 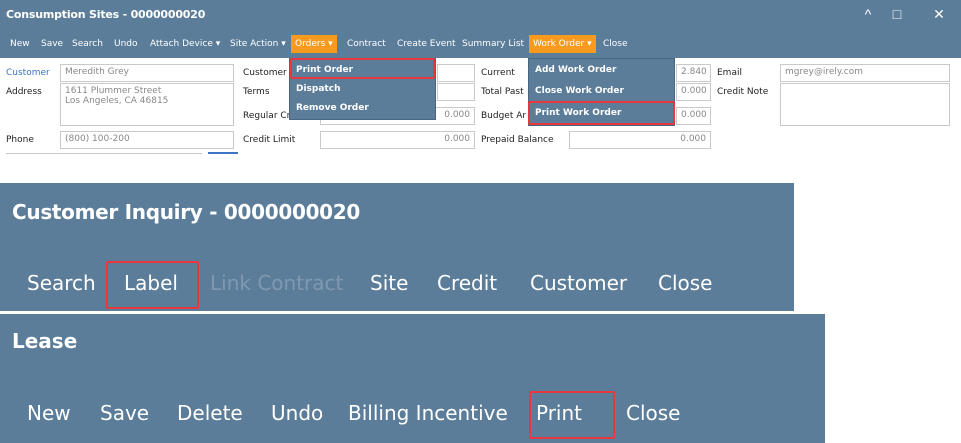 I want to click on credit-limit-label: Credit Limit, so click(x=269, y=140).